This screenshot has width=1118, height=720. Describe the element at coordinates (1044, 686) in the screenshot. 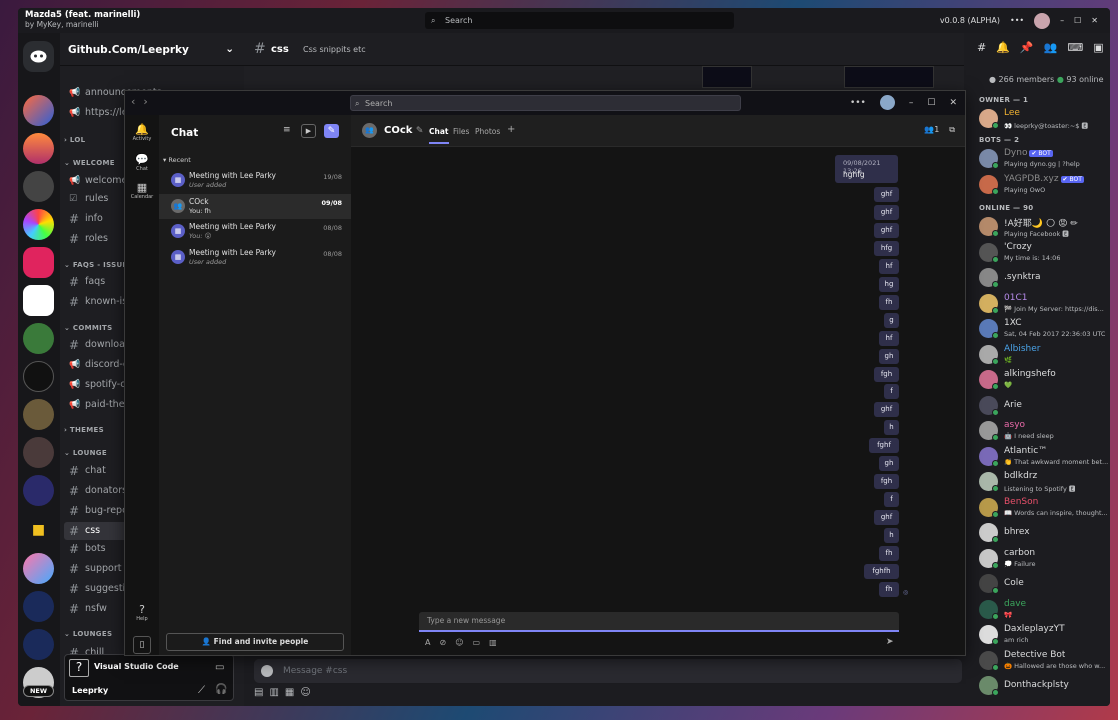

I see `member-item: Donthackplsty` at that location.